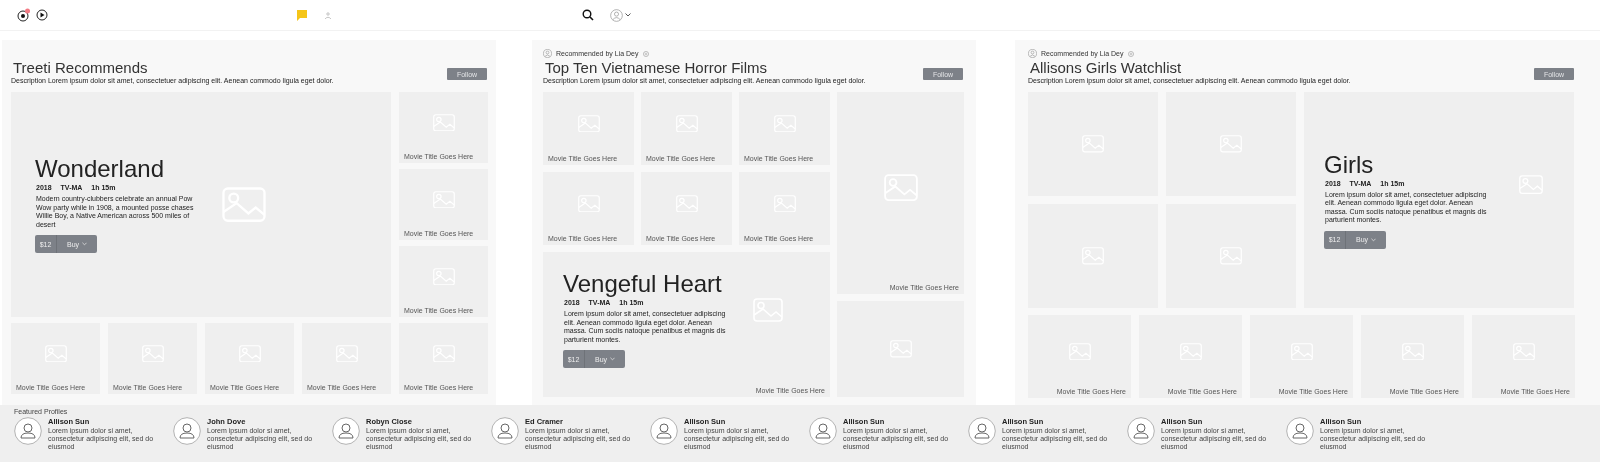  Describe the element at coordinates (99, 169) in the screenshot. I see `movie-title: Wonderland` at that location.